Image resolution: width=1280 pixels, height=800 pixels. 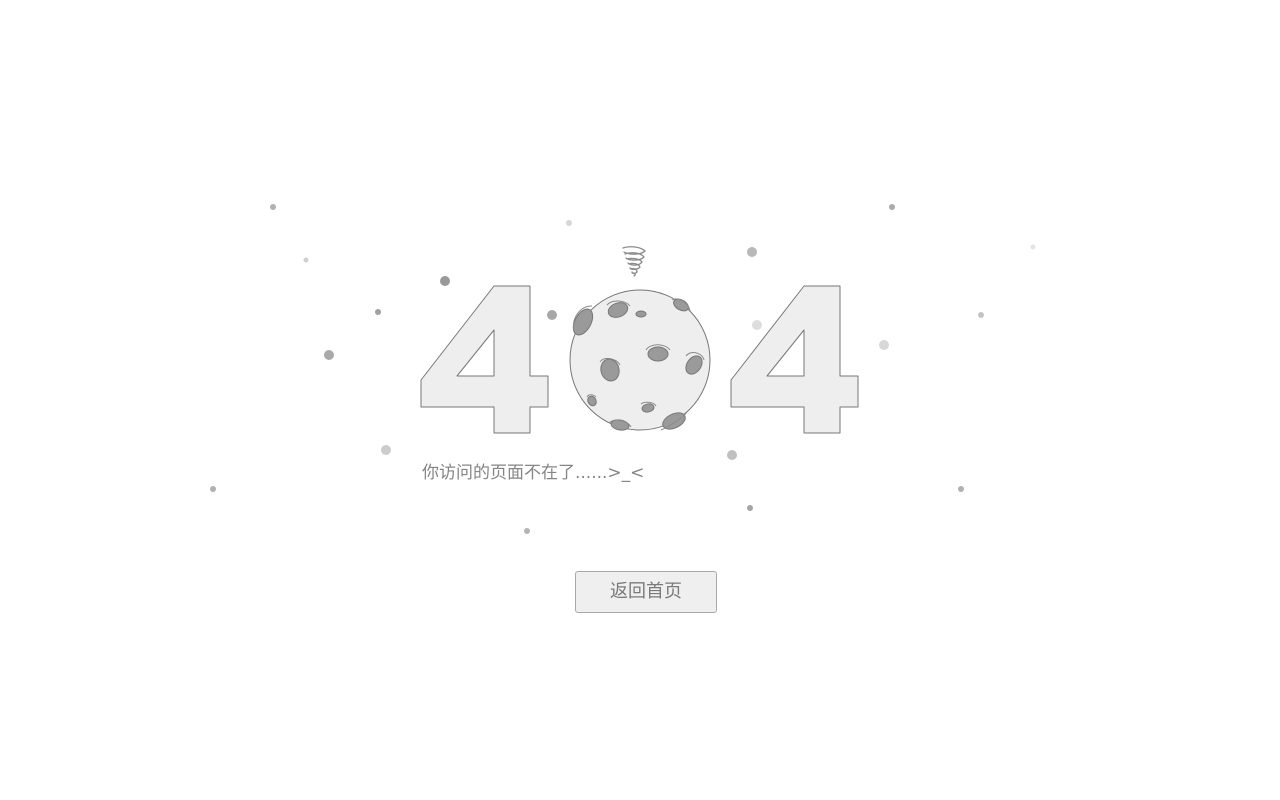 What do you see at coordinates (640, 360) in the screenshot?
I see `moon-planet-icon` at bounding box center [640, 360].